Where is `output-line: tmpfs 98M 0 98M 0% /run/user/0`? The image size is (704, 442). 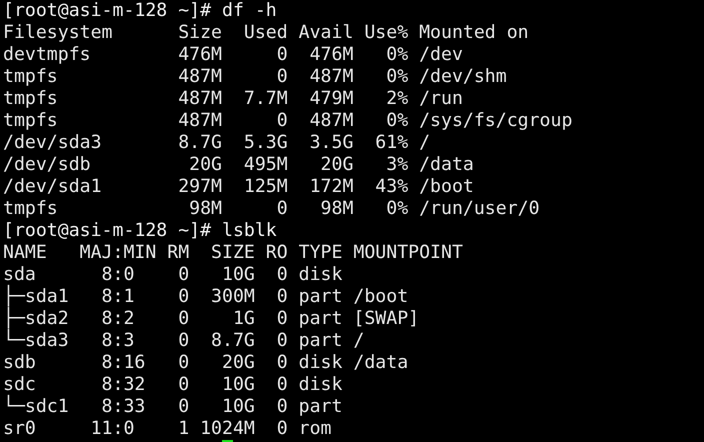
output-line: tmpfs 98M 0 98M 0% /run/user/0 is located at coordinates (271, 209).